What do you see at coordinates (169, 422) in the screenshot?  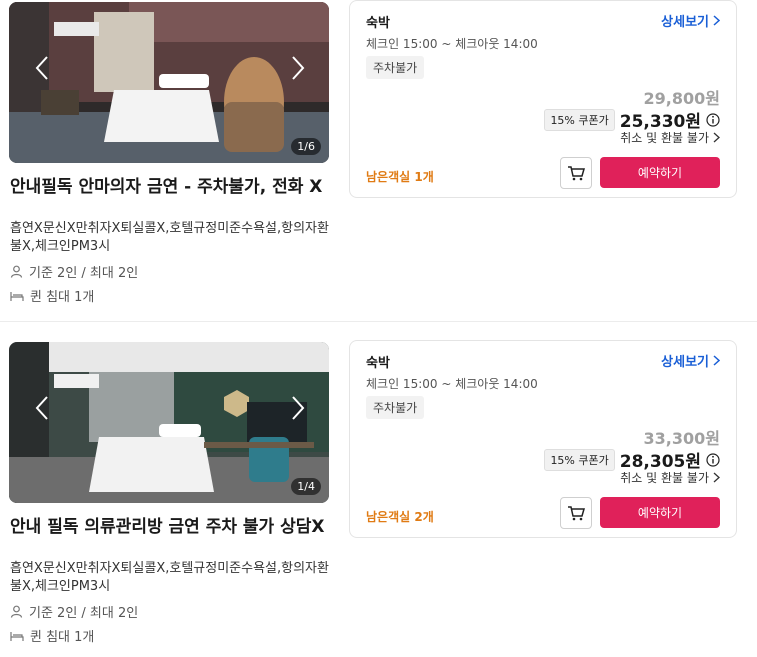 I see `room-photo: 1/4` at bounding box center [169, 422].